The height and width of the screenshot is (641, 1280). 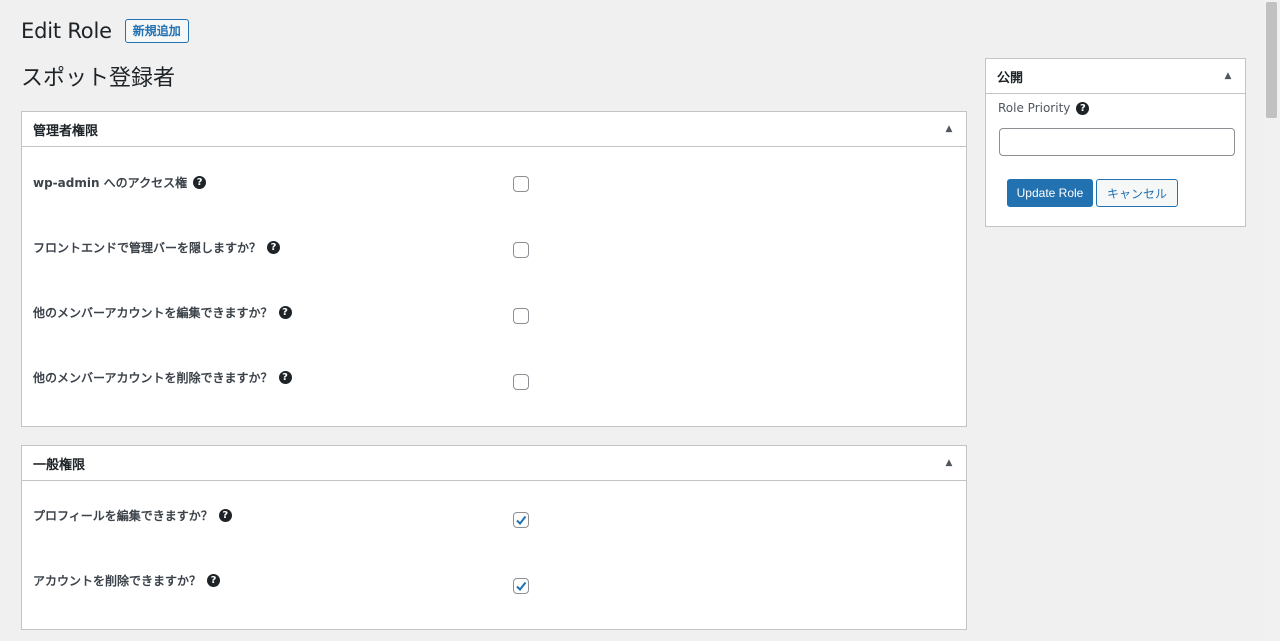 I want to click on role-name-heading: スポット登録者, so click(x=98, y=78).